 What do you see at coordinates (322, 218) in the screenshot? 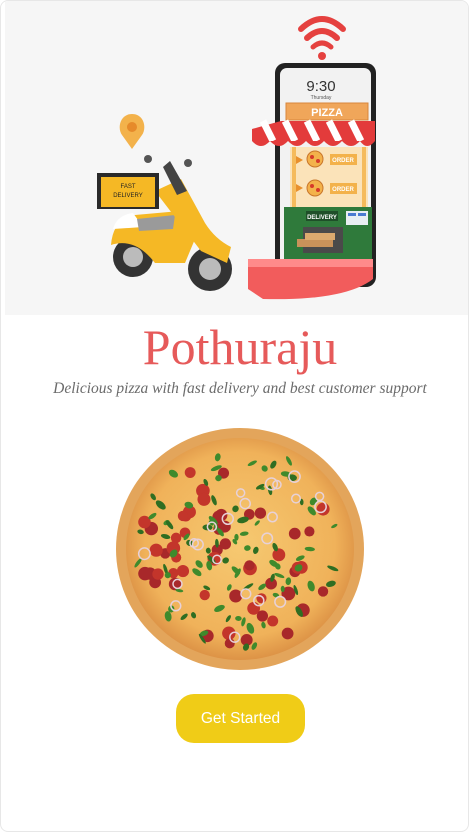
I see `delivery-label: DELIVERY` at bounding box center [322, 218].